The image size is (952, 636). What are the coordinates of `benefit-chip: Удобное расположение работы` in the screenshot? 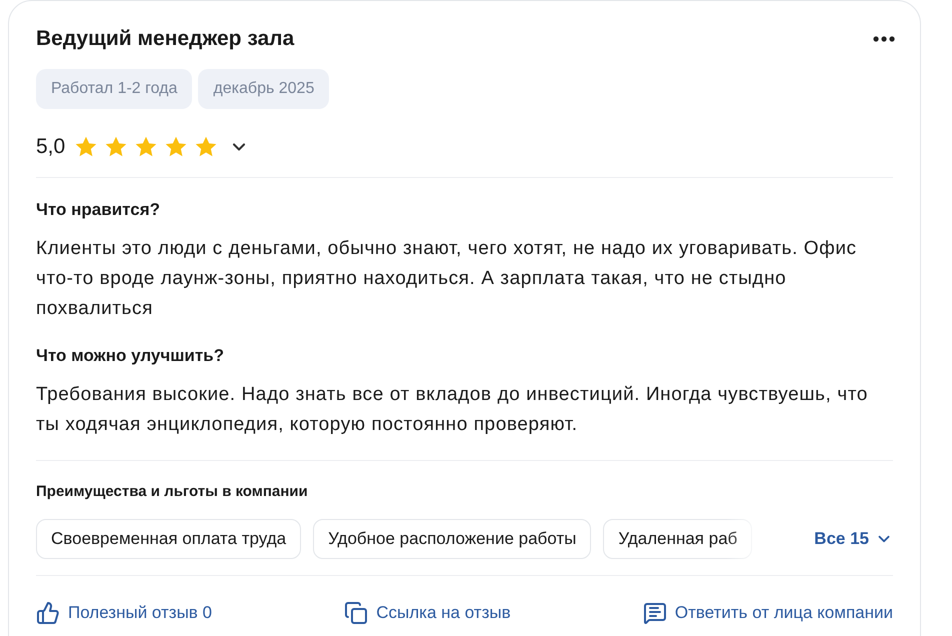 It's located at (452, 539).